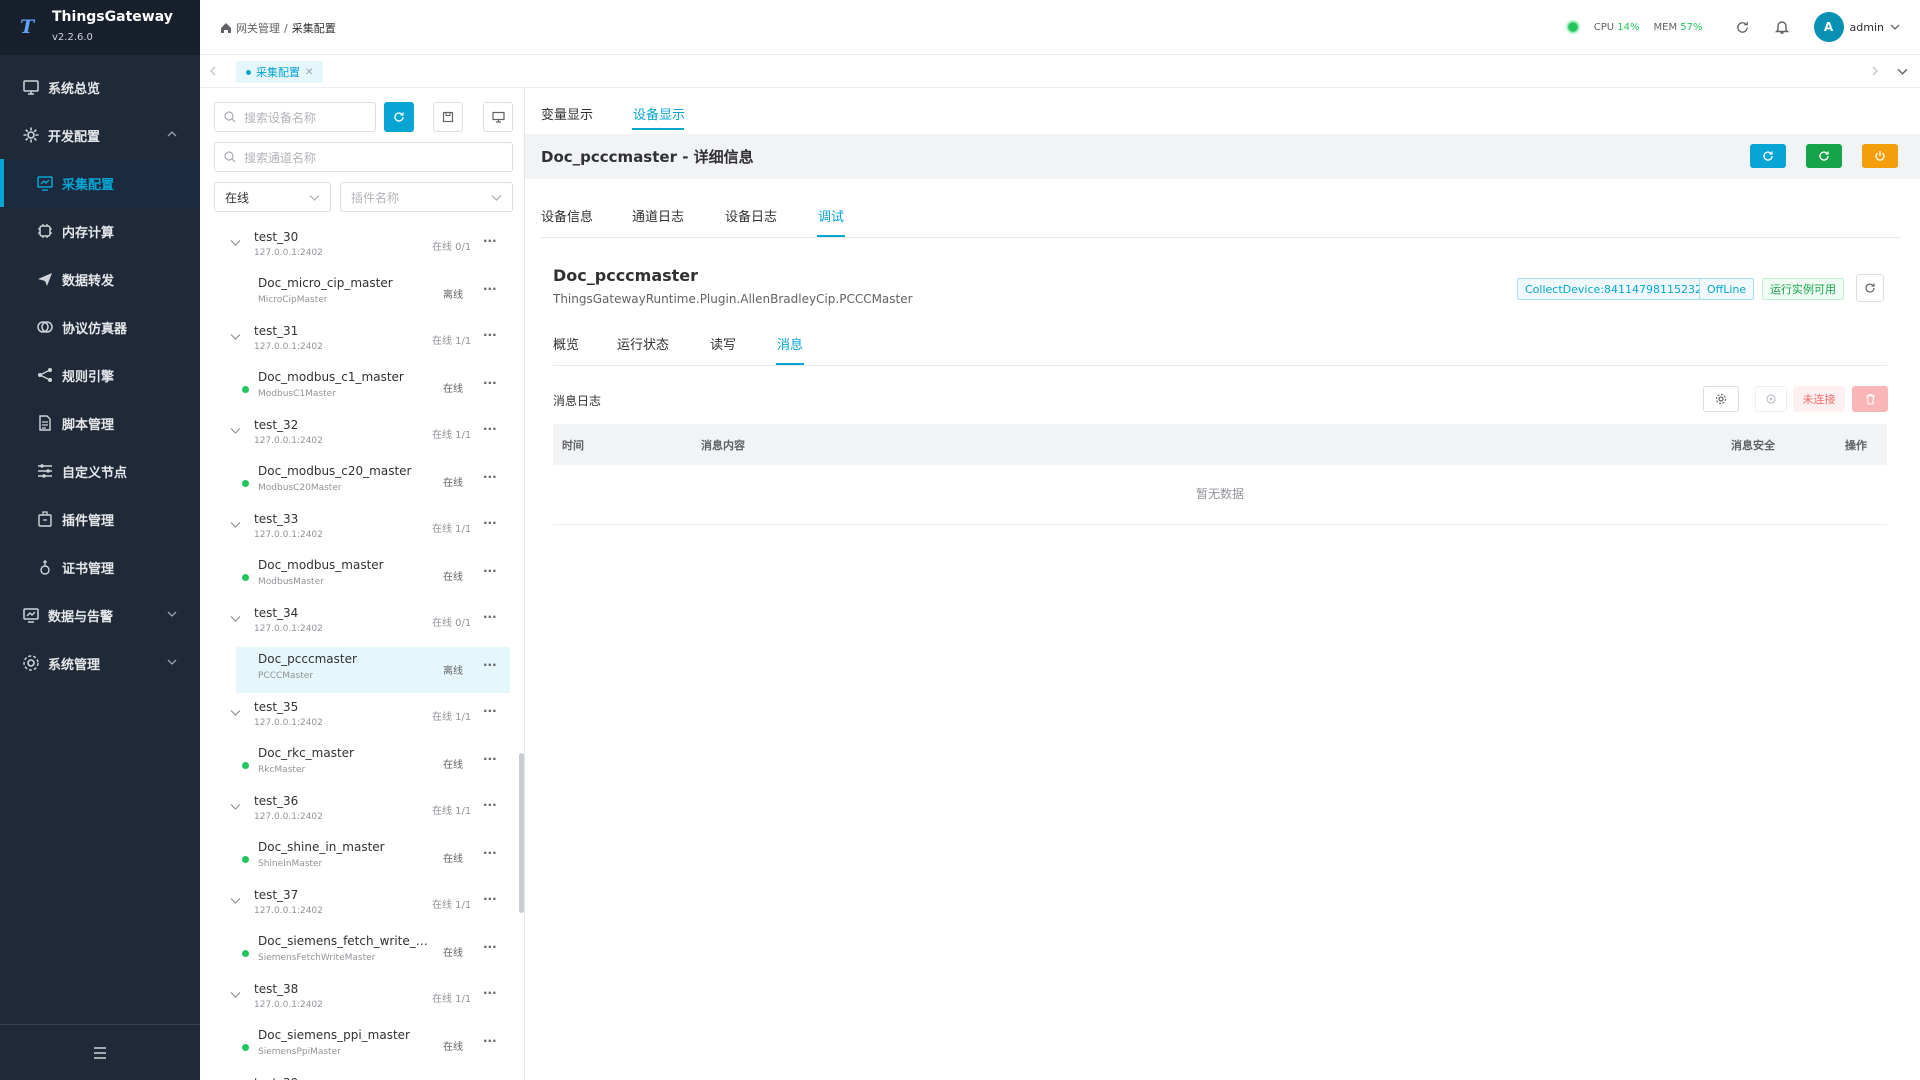  Describe the element at coordinates (100, 87) in the screenshot. I see `sidebar-item-overview: 系统总览` at that location.